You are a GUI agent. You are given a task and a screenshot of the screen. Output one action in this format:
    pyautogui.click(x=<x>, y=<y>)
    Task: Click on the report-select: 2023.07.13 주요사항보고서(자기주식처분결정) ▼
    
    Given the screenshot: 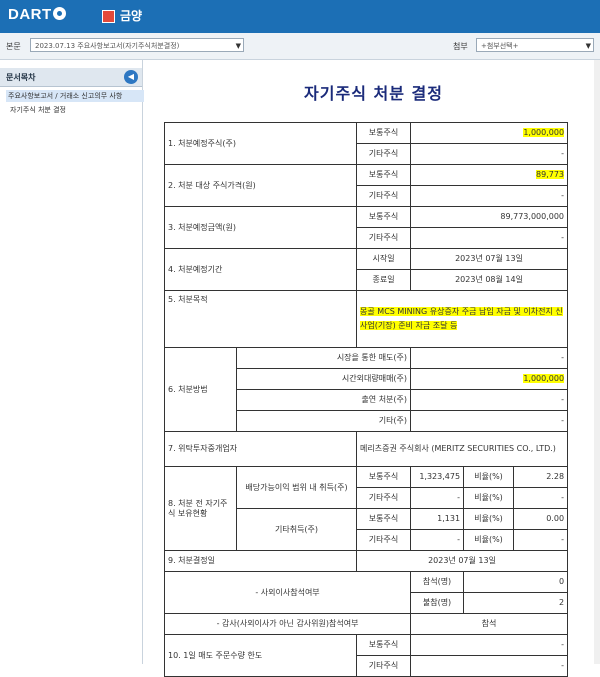 What is the action you would take?
    pyautogui.click(x=137, y=45)
    